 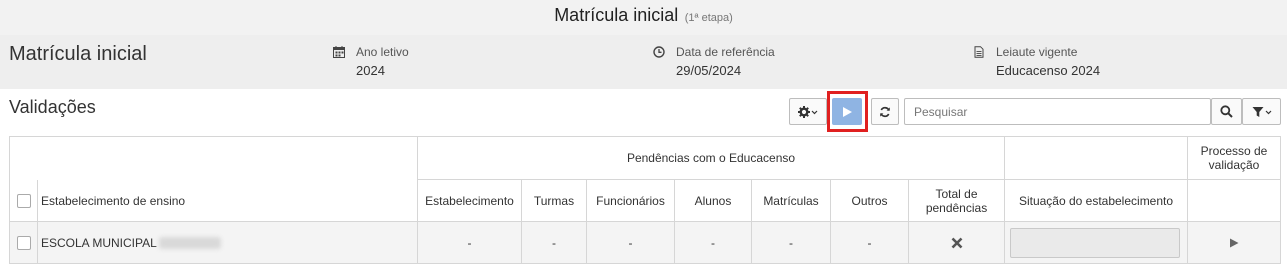 I want to click on ano-letivo-label: Ano letivo, so click(x=382, y=52).